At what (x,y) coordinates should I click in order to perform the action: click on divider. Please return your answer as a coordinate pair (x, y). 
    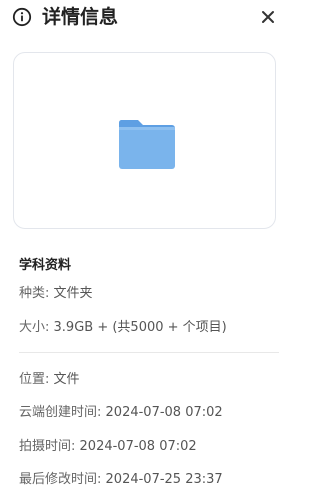
    Looking at the image, I should click on (149, 352).